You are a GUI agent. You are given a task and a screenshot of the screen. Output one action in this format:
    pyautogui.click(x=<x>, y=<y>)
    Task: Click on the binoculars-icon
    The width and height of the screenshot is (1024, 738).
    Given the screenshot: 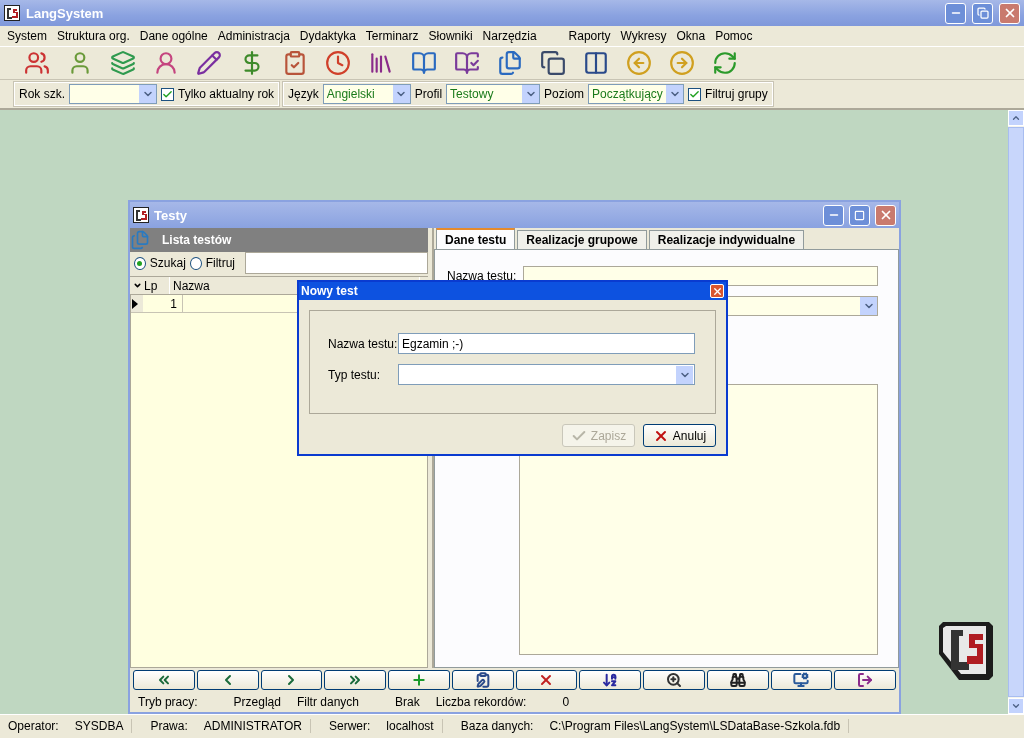 What is the action you would take?
    pyautogui.click(x=737, y=680)
    